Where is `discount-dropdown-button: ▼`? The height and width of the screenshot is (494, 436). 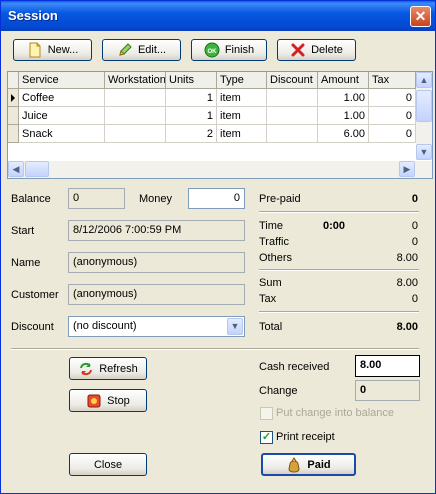 discount-dropdown-button: ▼ is located at coordinates (235, 326).